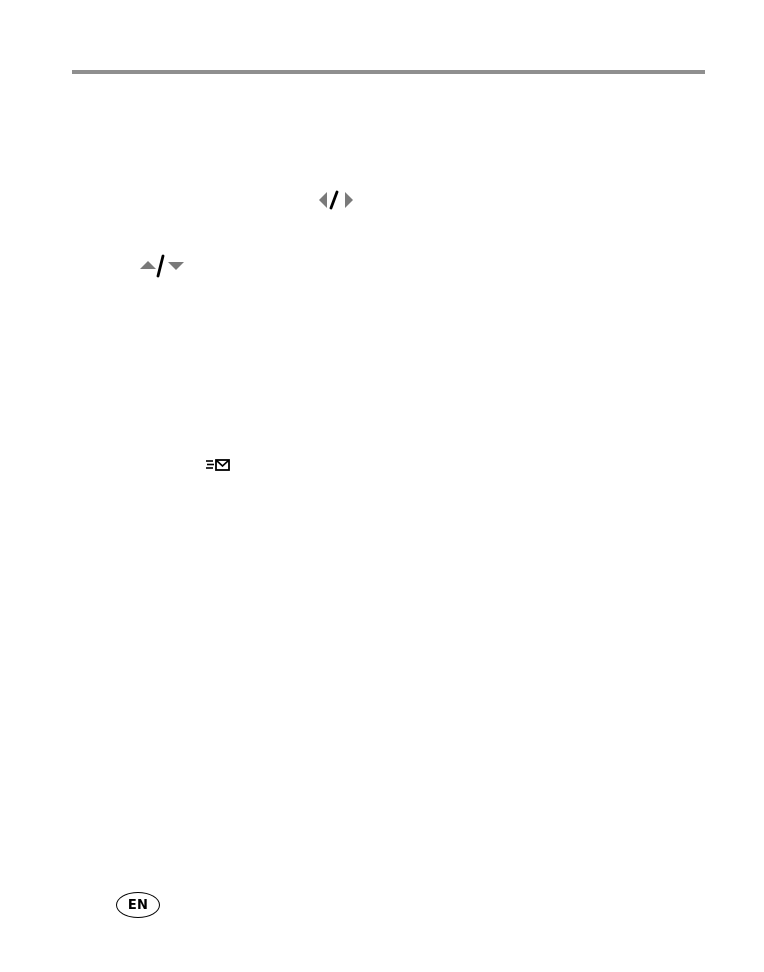 The image size is (764, 972). Describe the element at coordinates (349, 200) in the screenshot. I see `right-arrow-icon` at that location.